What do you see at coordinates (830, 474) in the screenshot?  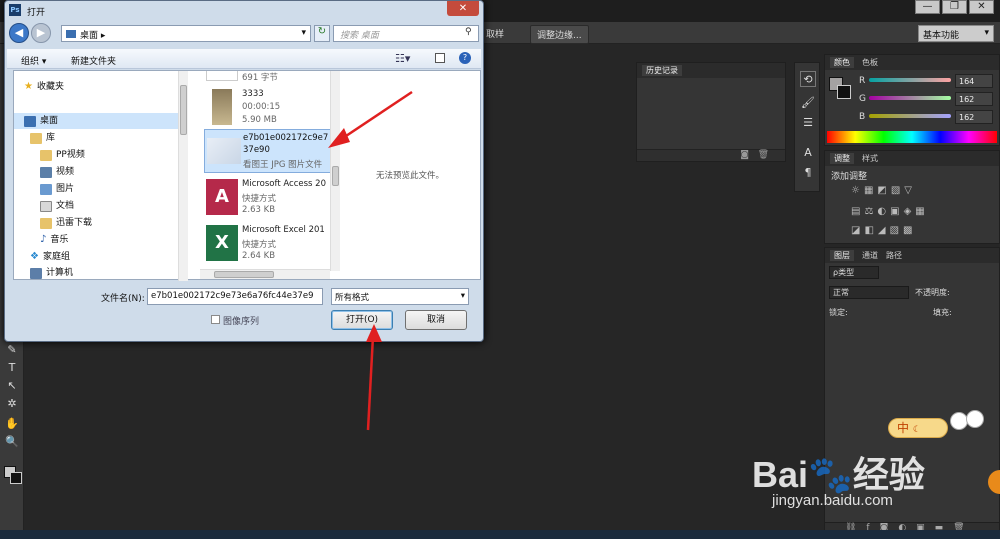 I see `paw-icon: 🐾` at bounding box center [830, 474].